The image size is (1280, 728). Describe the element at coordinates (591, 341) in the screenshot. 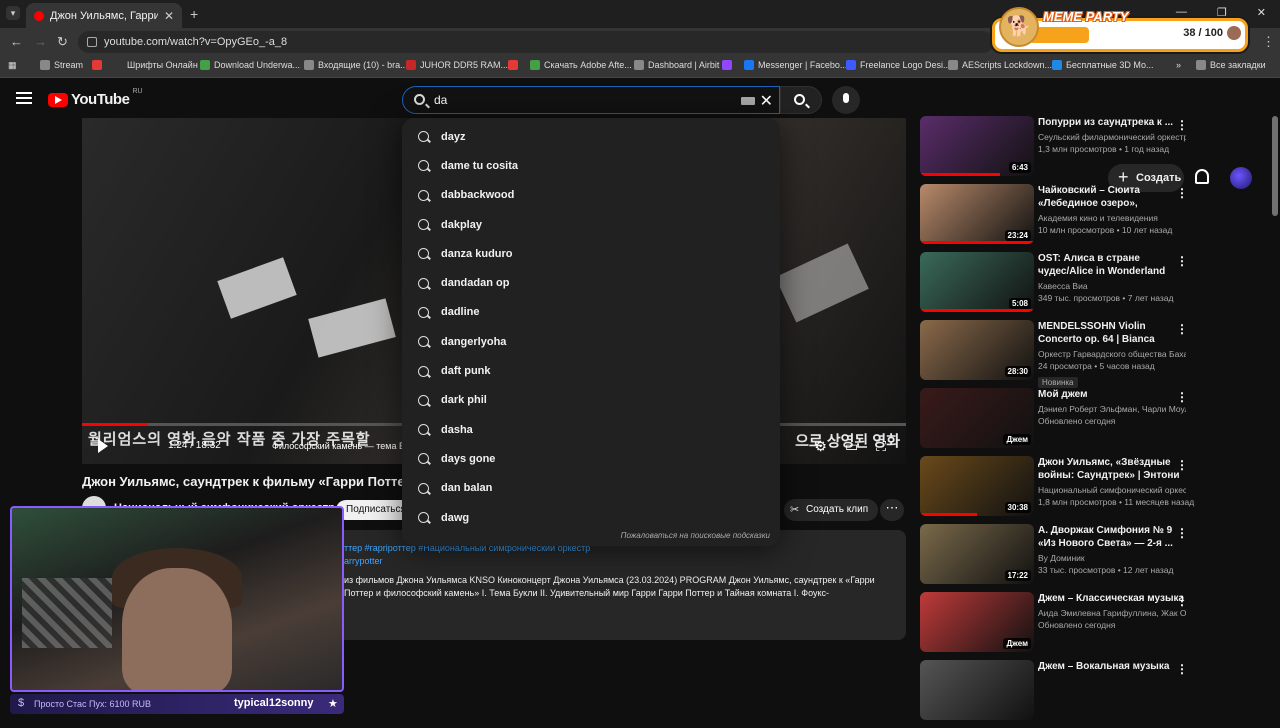

I see `suggestion-item: dangerlyoha` at that location.